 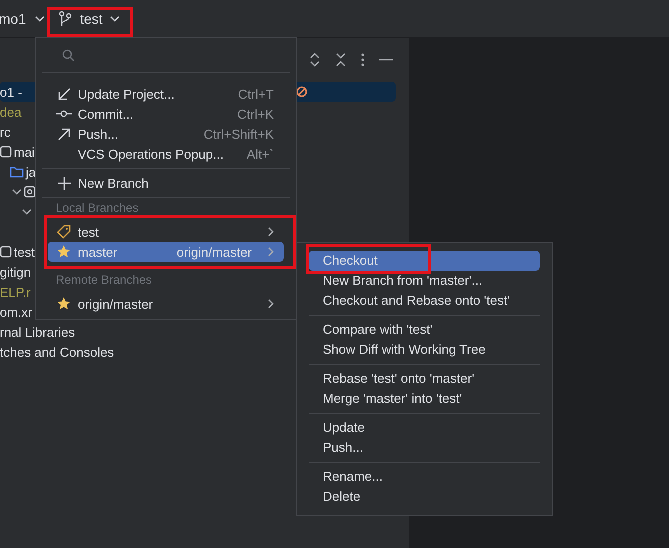 What do you see at coordinates (104, 280) in the screenshot?
I see `section-header: Remote Branches` at bounding box center [104, 280].